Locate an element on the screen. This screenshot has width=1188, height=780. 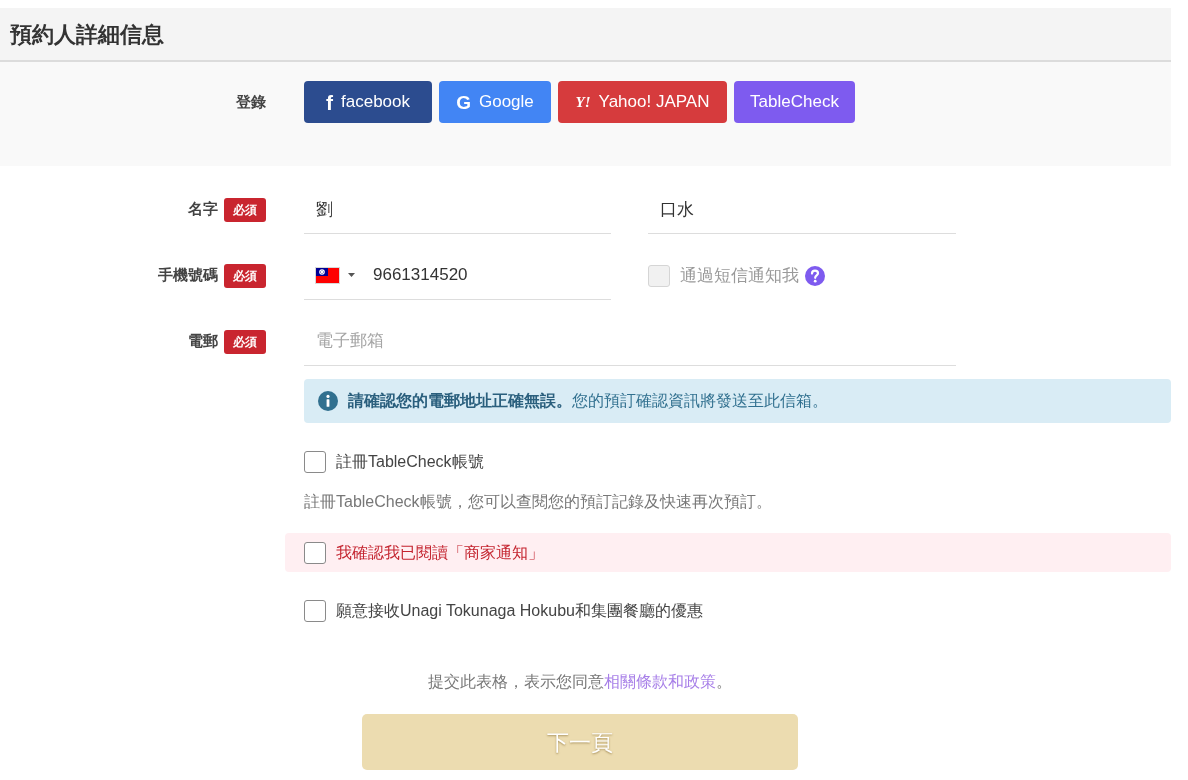
info-icon is located at coordinates (328, 401).